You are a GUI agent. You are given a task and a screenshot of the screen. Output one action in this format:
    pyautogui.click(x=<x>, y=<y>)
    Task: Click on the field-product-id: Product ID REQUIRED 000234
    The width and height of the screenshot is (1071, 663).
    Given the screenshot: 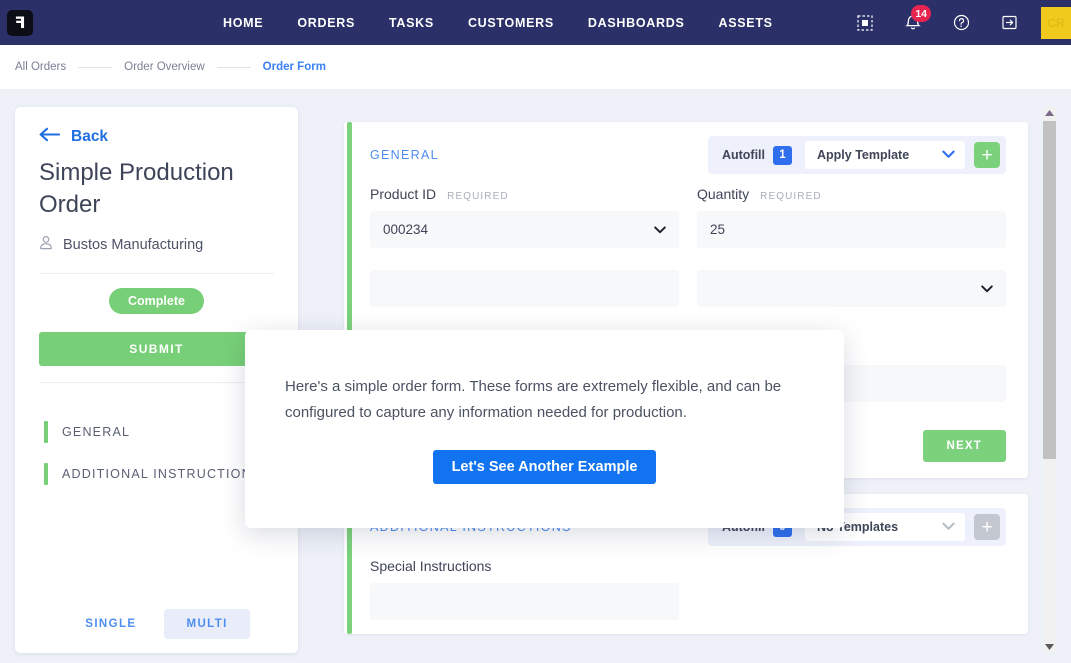 What is the action you would take?
    pyautogui.click(x=524, y=217)
    